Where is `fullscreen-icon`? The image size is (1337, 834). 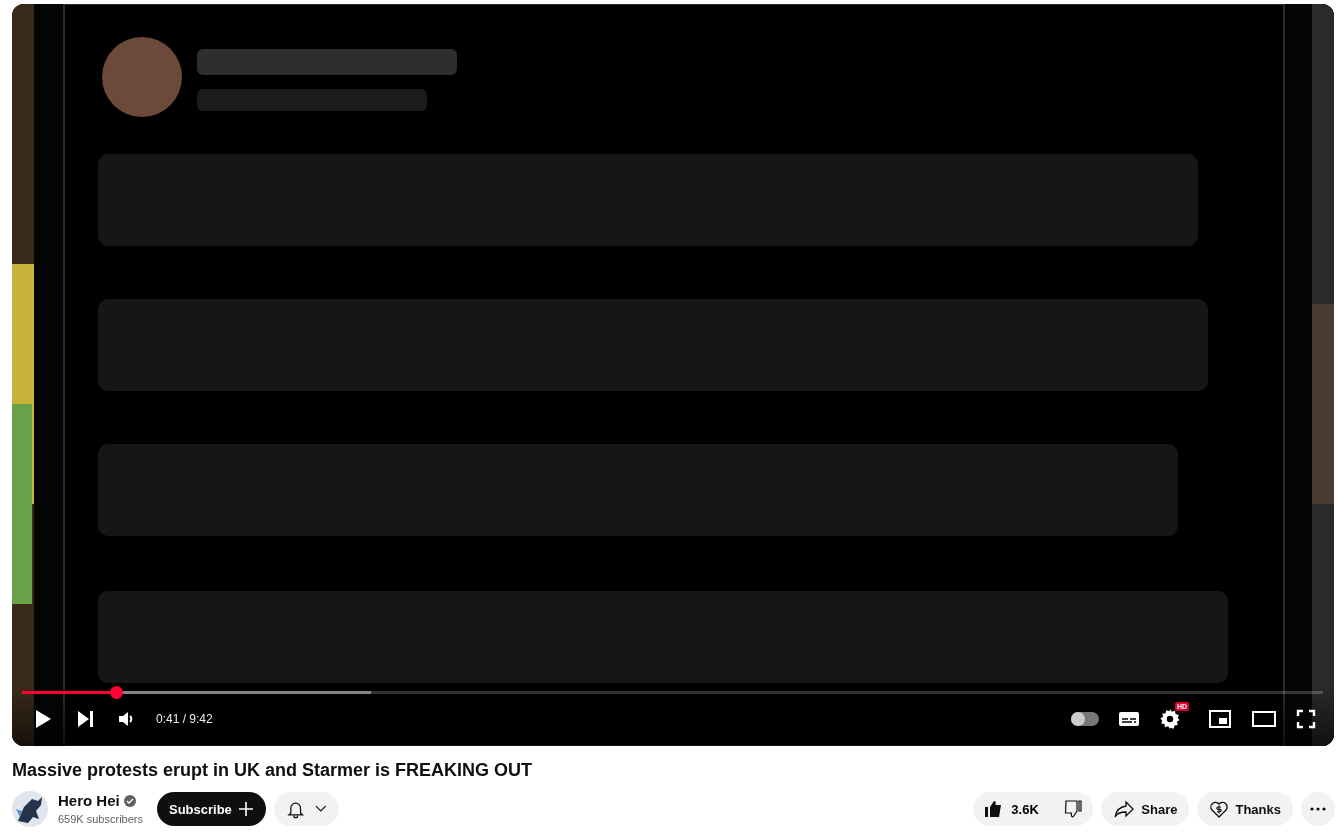 fullscreen-icon is located at coordinates (1306, 719).